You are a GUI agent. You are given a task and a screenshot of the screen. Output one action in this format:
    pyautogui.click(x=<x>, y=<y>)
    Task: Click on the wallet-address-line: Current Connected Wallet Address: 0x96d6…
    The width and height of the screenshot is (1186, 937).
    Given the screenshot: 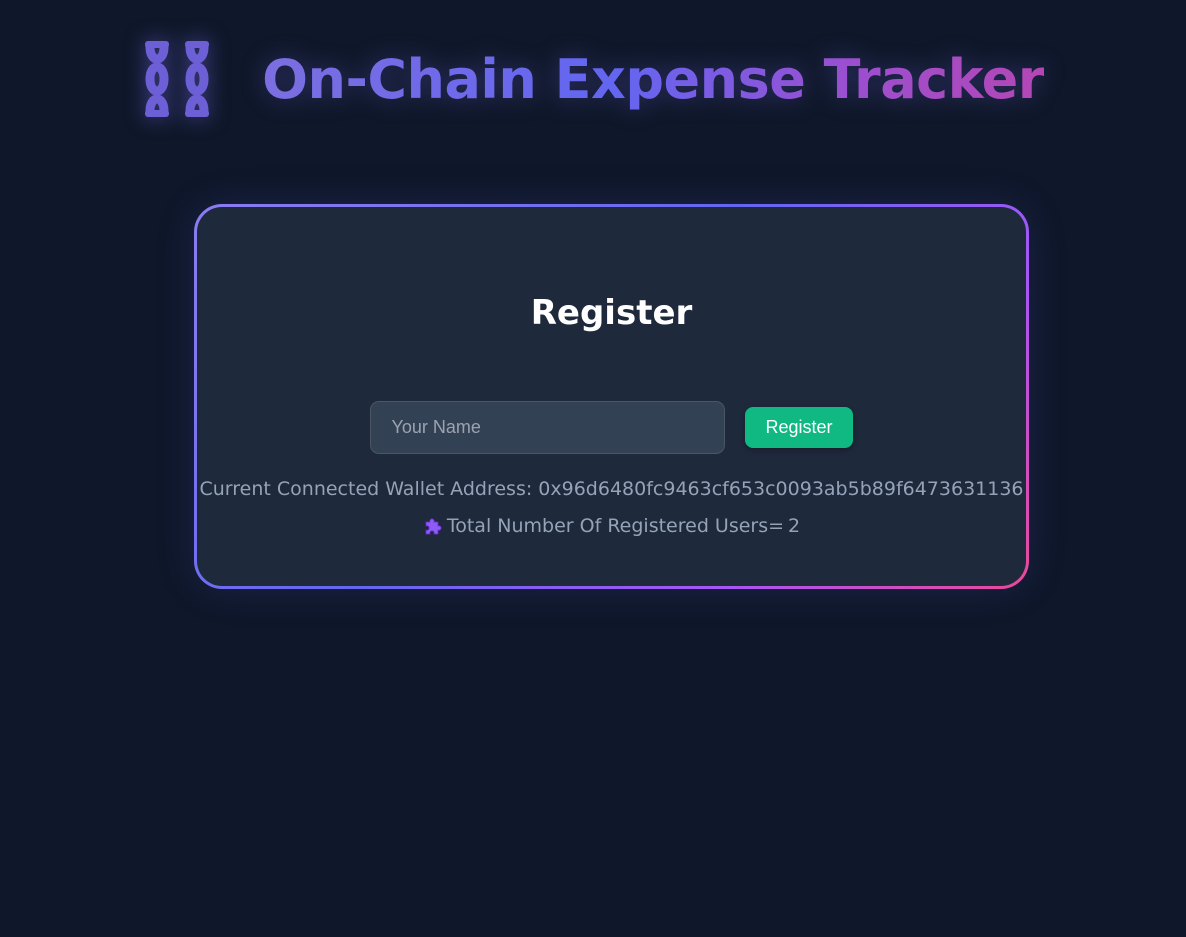 What is the action you would take?
    pyautogui.click(x=611, y=489)
    